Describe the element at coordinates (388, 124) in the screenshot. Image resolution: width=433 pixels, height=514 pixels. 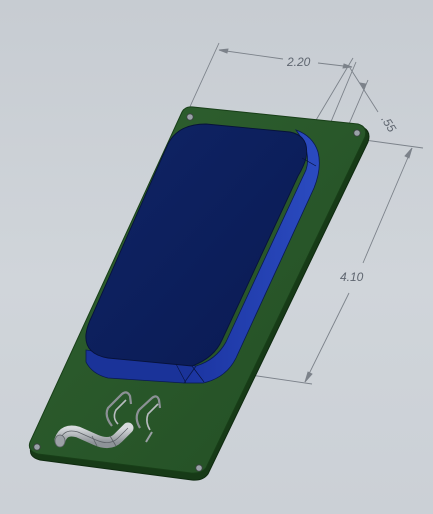
I see `depth-dimension-label: .55` at that location.